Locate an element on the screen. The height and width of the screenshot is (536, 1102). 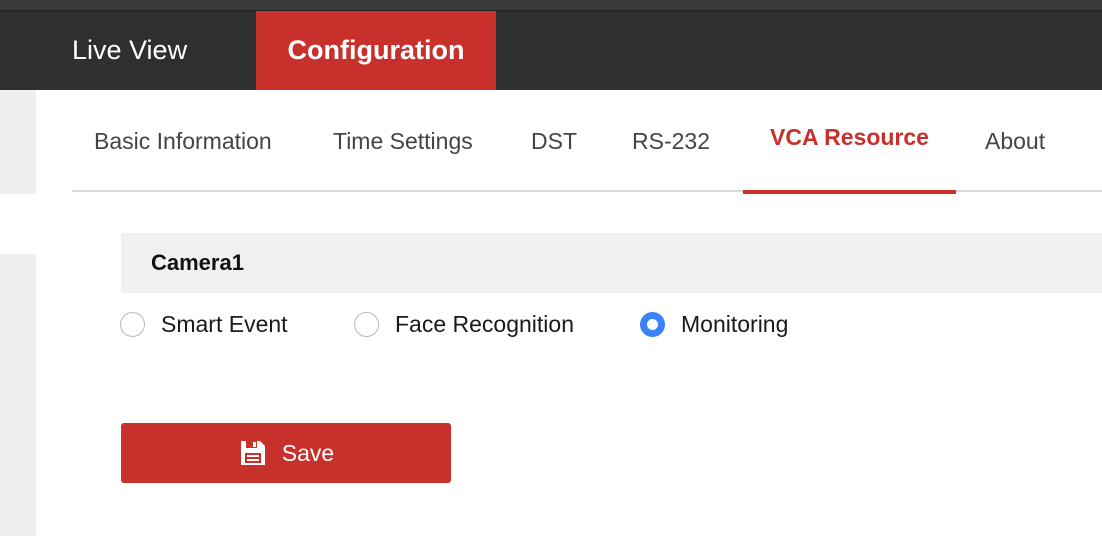
radio-monitoring: Monitoring is located at coordinates (714, 324).